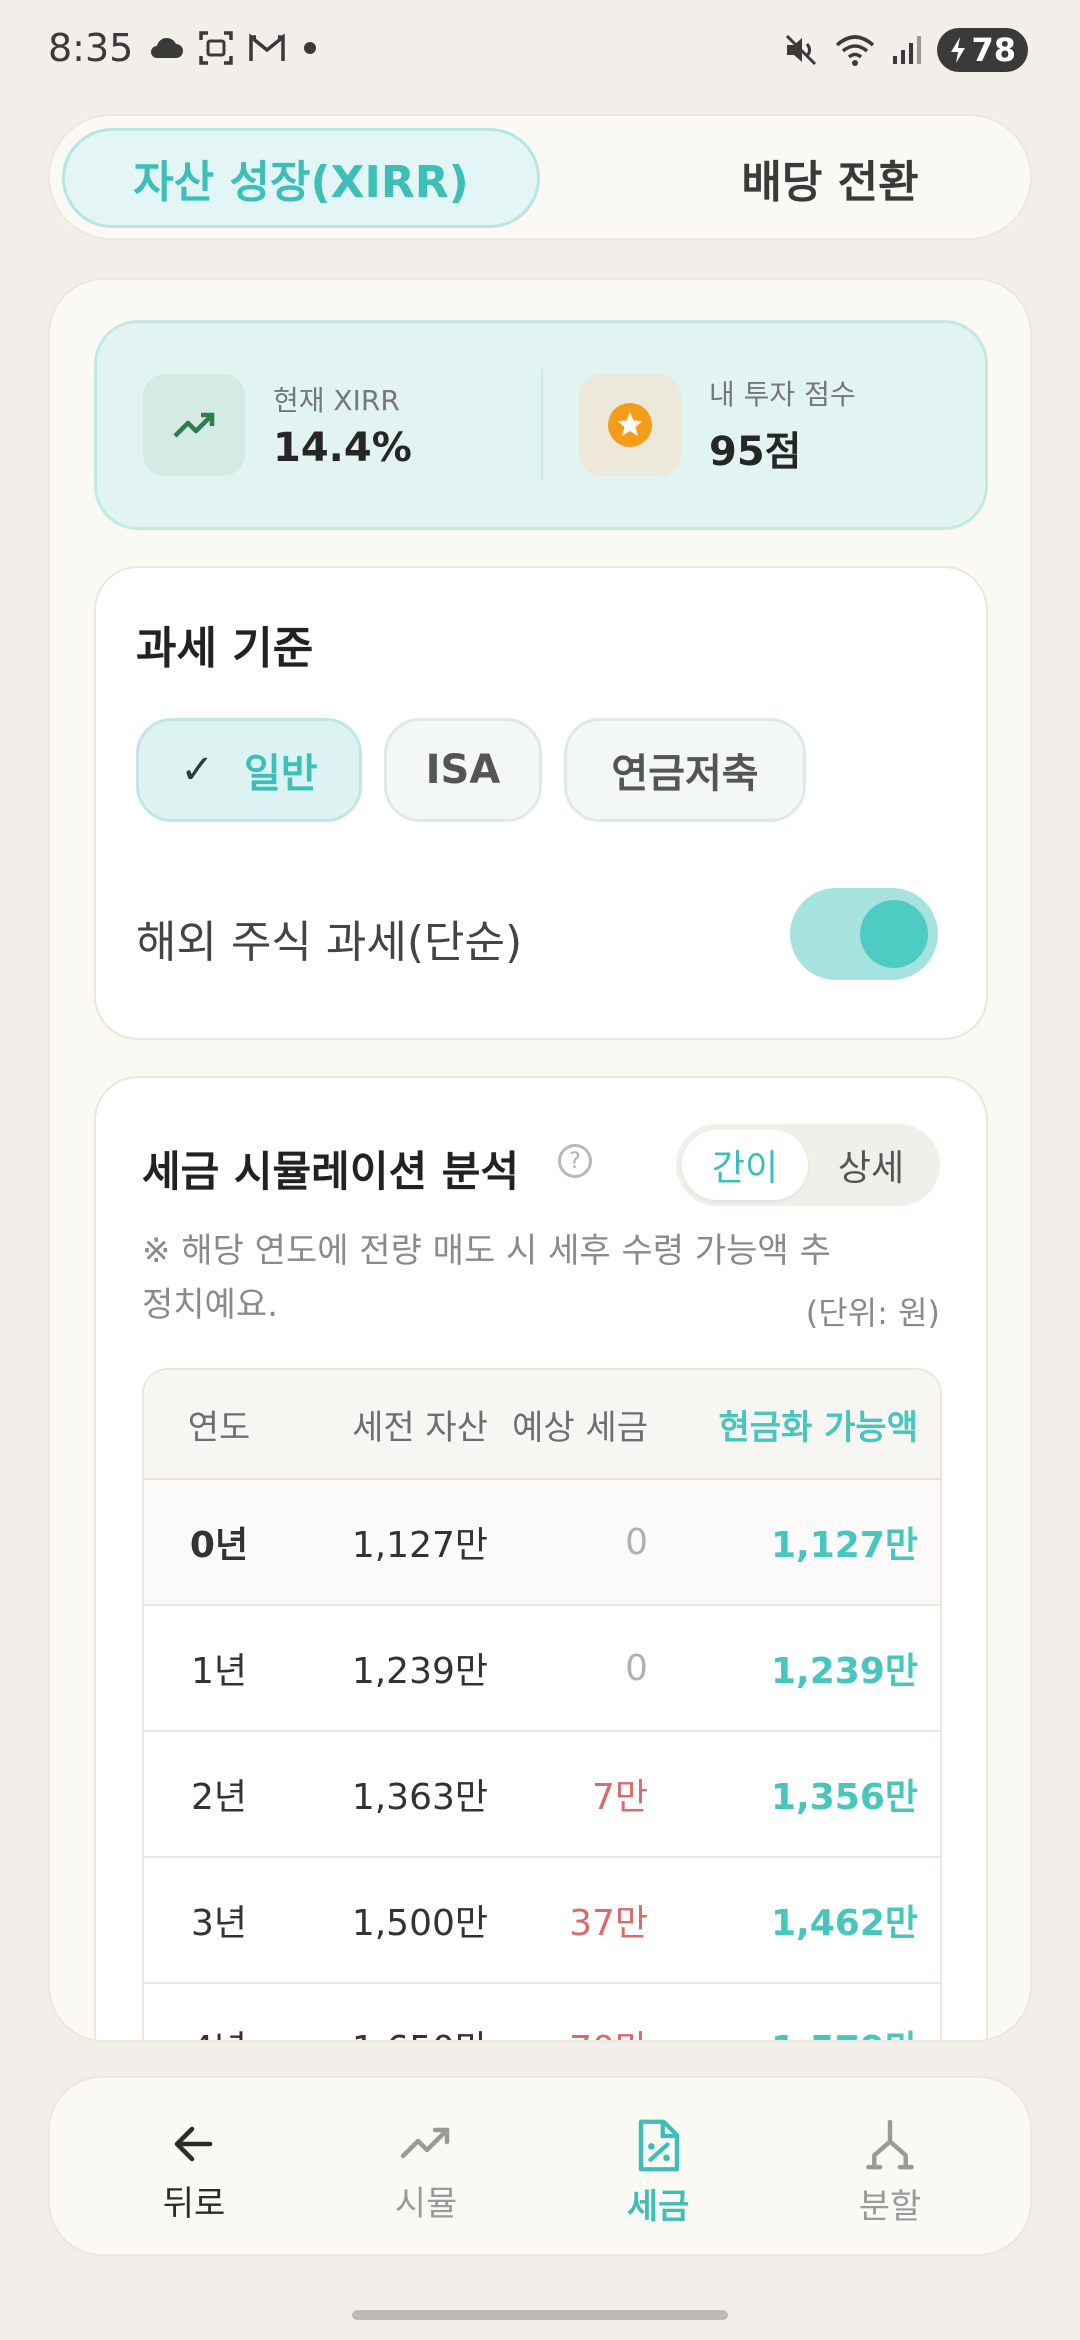 The image size is (1080, 2340). What do you see at coordinates (301, 178) in the screenshot?
I see `tab-asset-growth: 자산 성장(XIRR)` at bounding box center [301, 178].